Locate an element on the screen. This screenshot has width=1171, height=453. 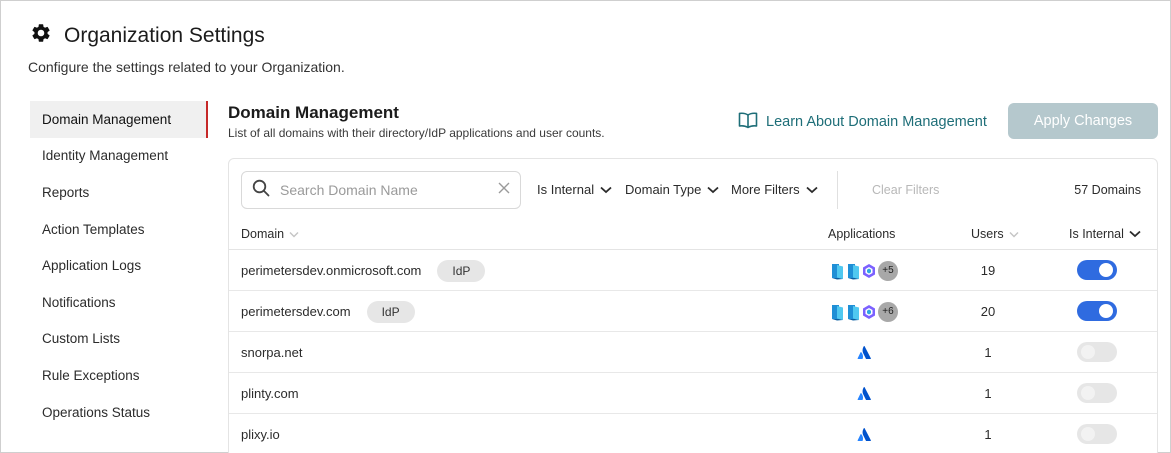
sidebar-item-label: Application Logs is located at coordinates (92, 266).